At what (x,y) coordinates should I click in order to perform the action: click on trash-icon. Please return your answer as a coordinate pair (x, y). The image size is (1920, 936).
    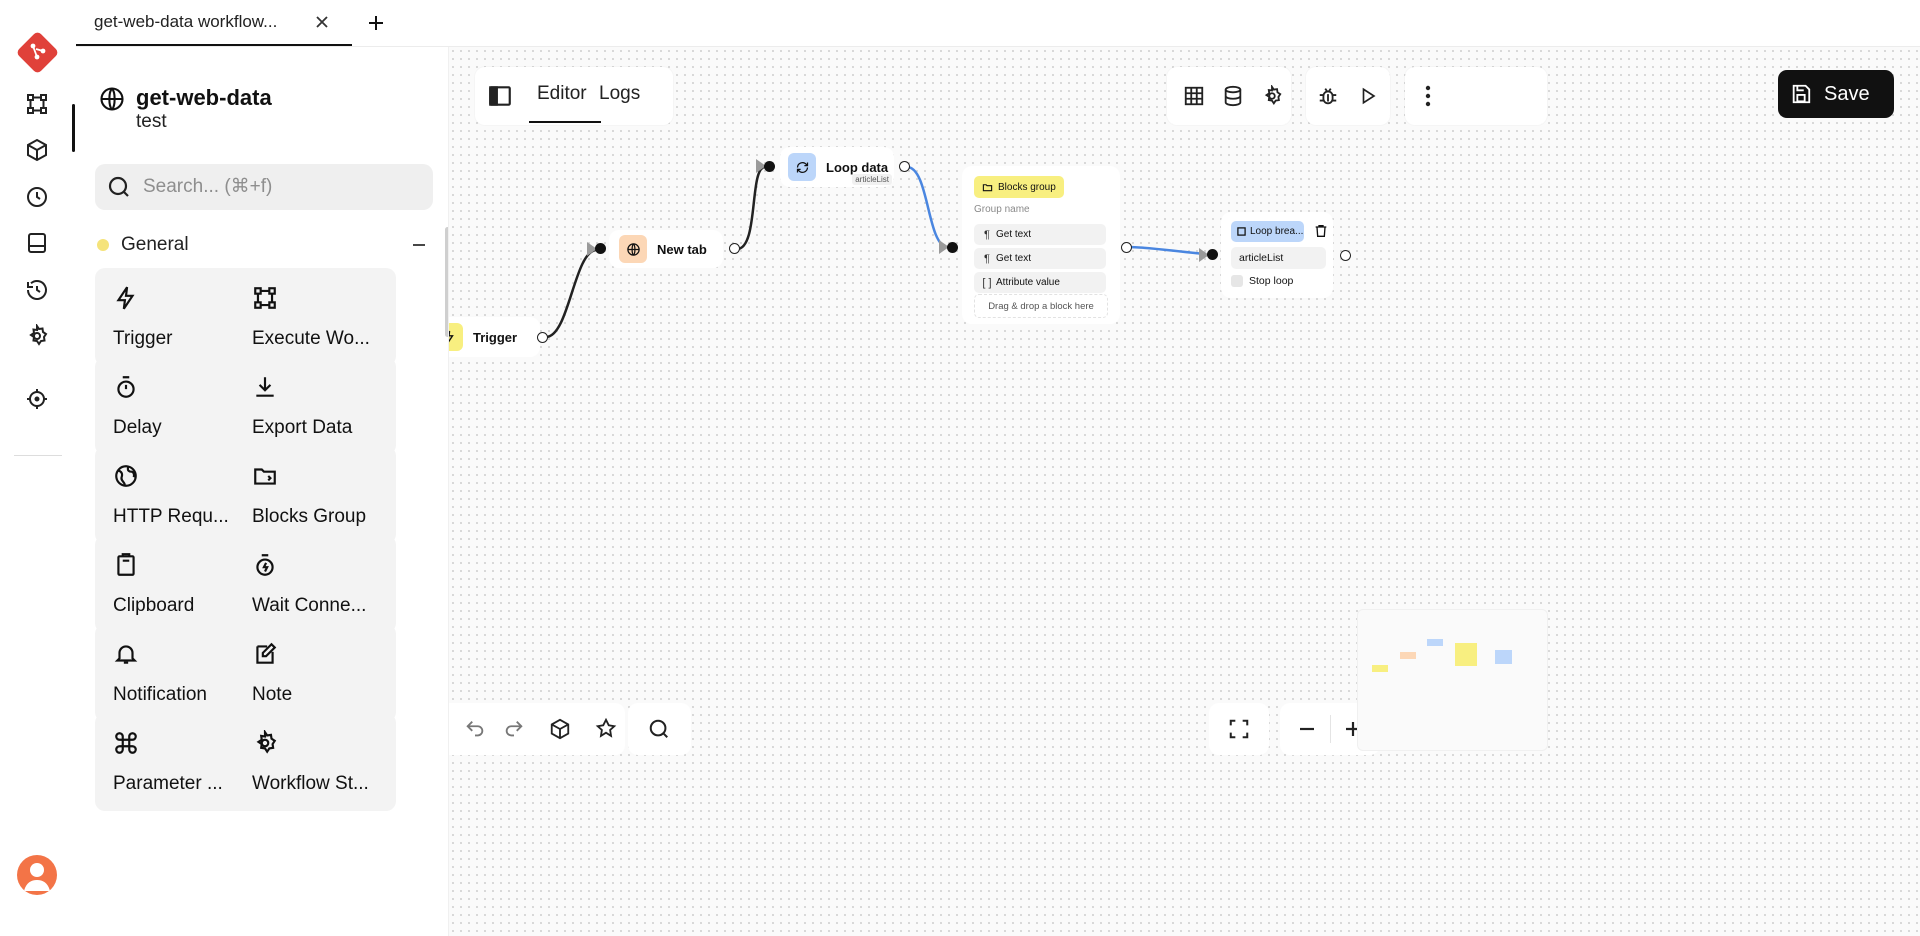
    Looking at the image, I should click on (1321, 231).